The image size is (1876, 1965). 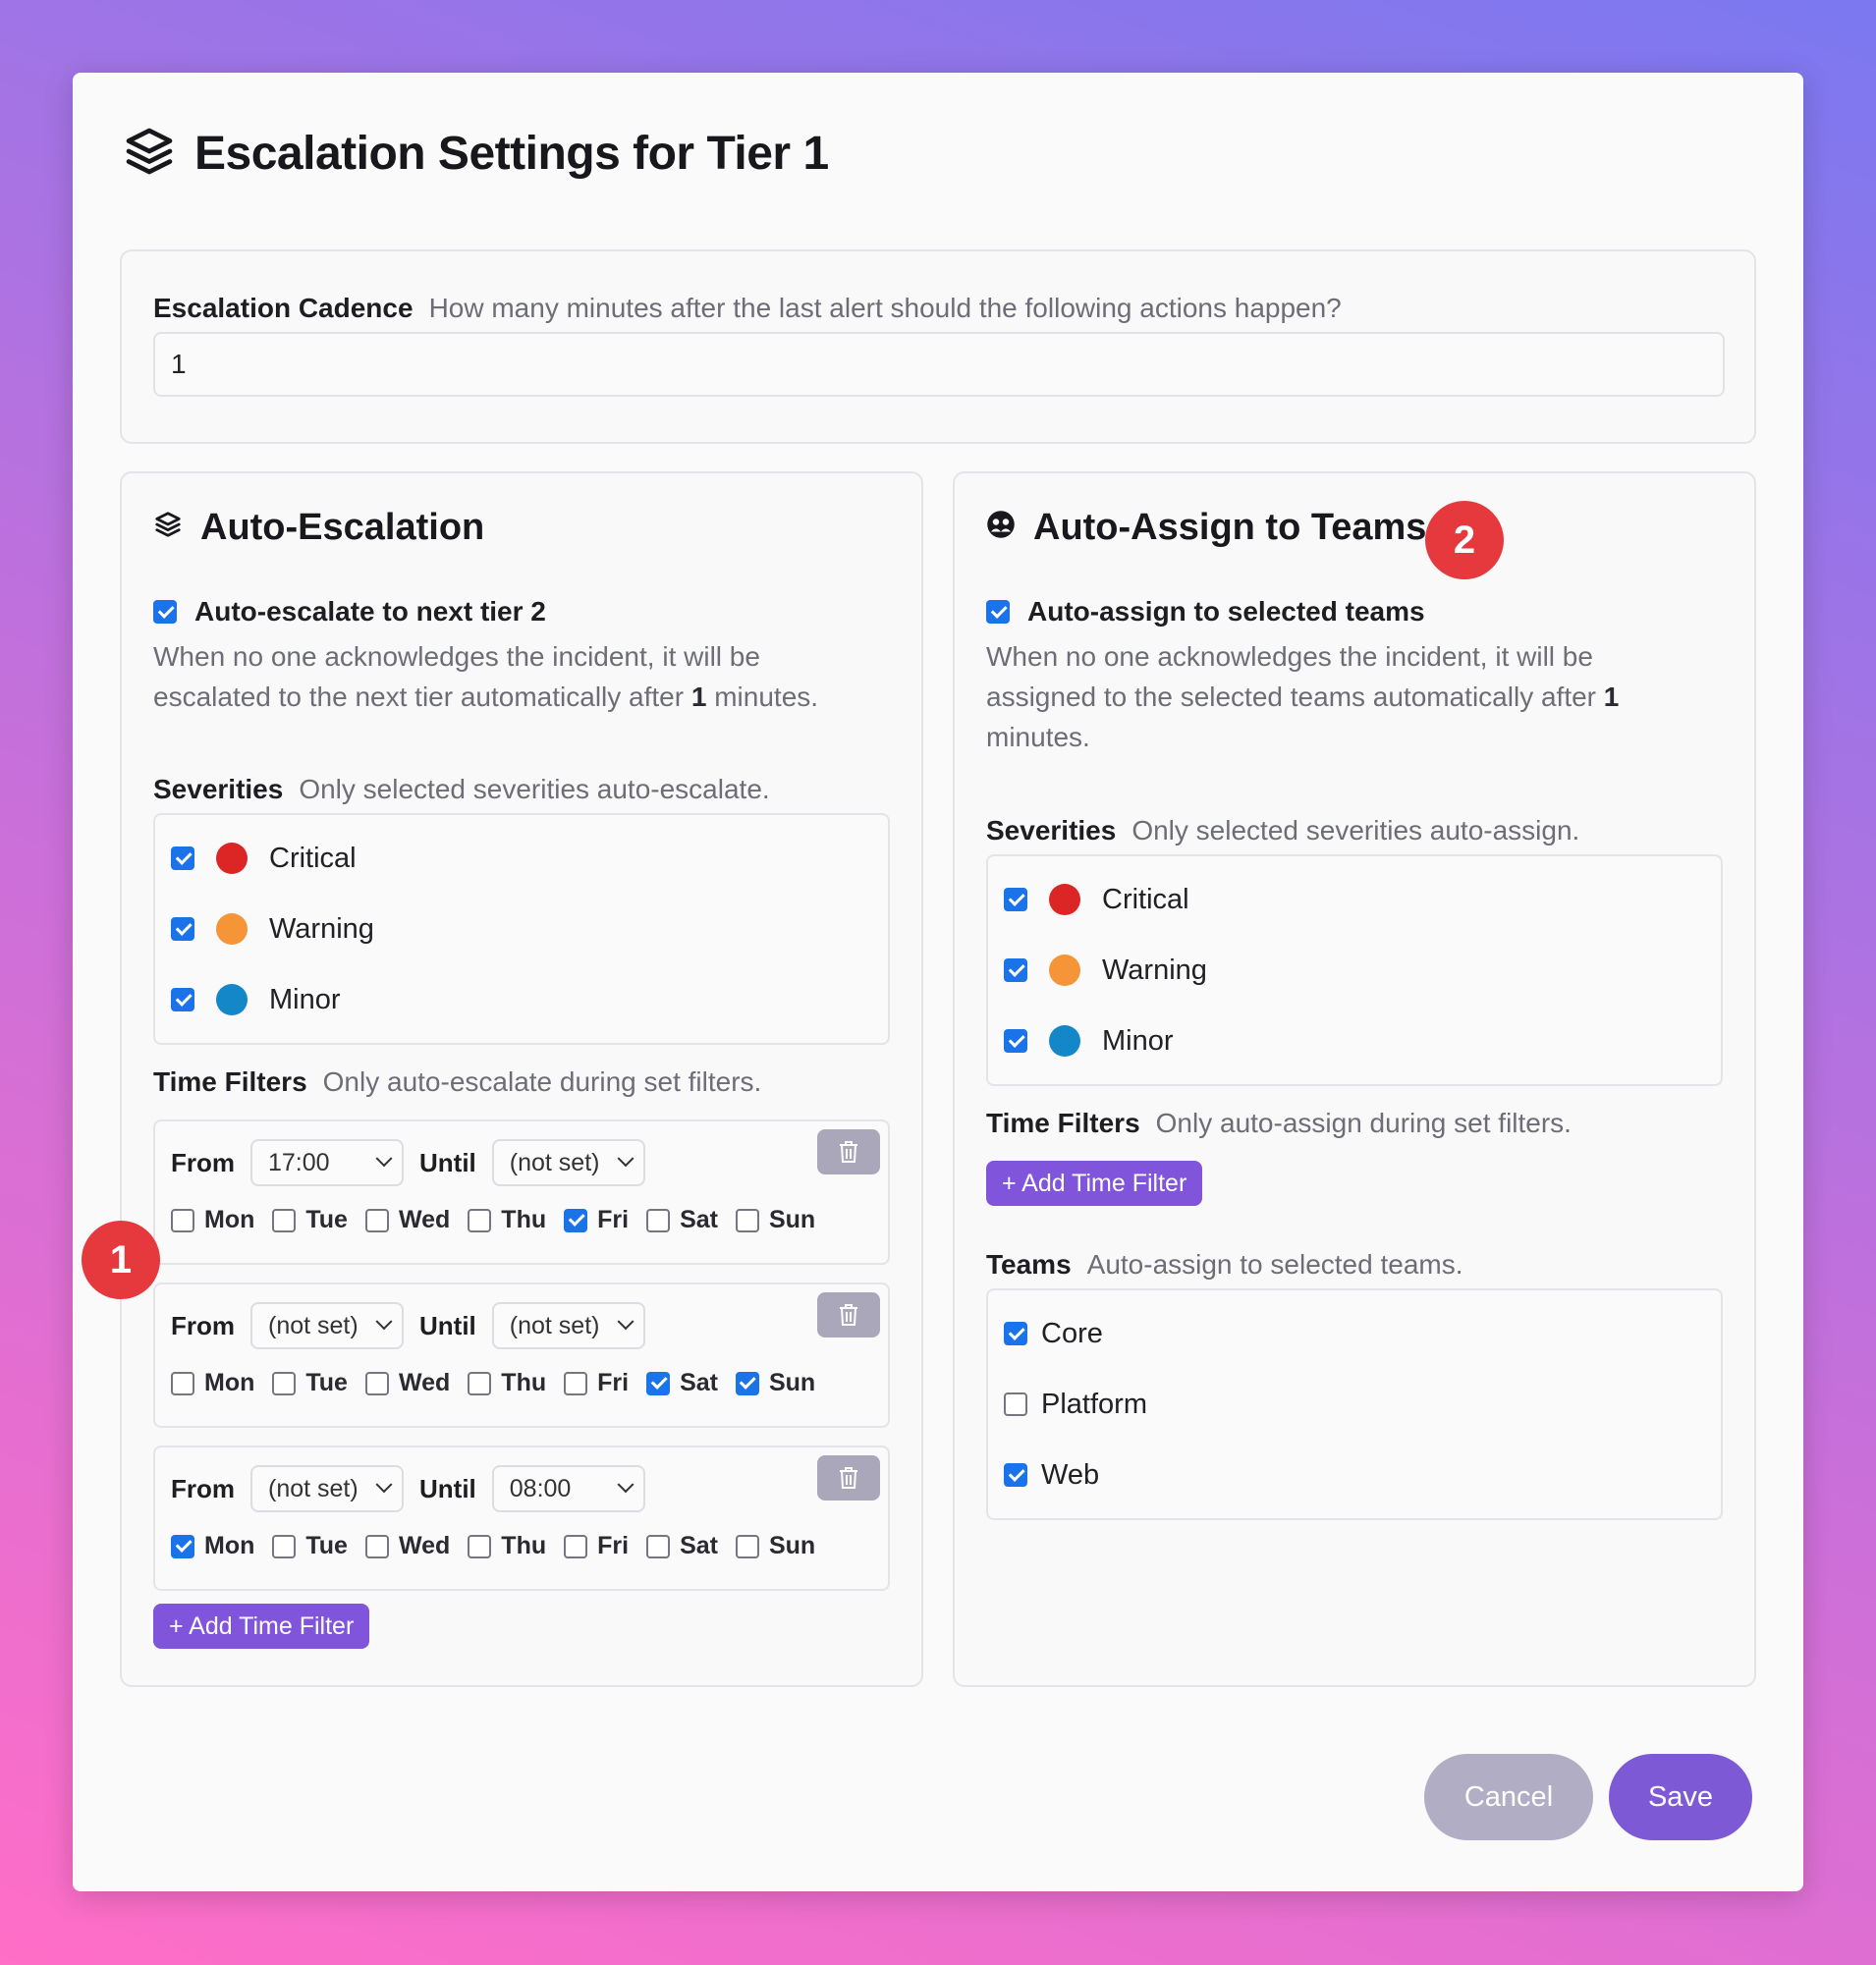 I want to click on cancel-button: Cancel, so click(x=1509, y=1797).